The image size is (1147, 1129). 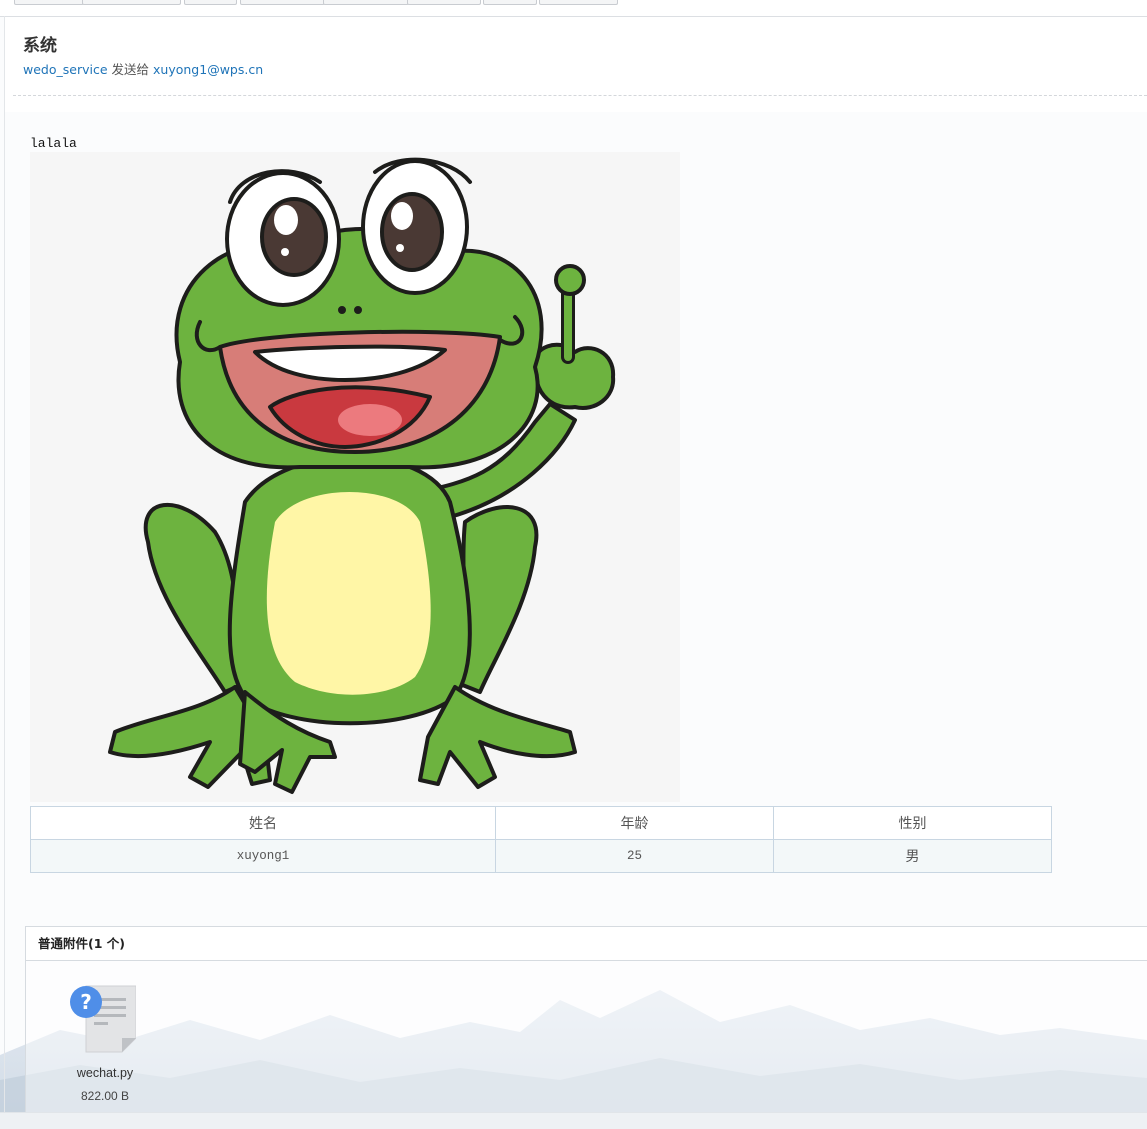 What do you see at coordinates (573, 8) in the screenshot?
I see `toolbar` at bounding box center [573, 8].